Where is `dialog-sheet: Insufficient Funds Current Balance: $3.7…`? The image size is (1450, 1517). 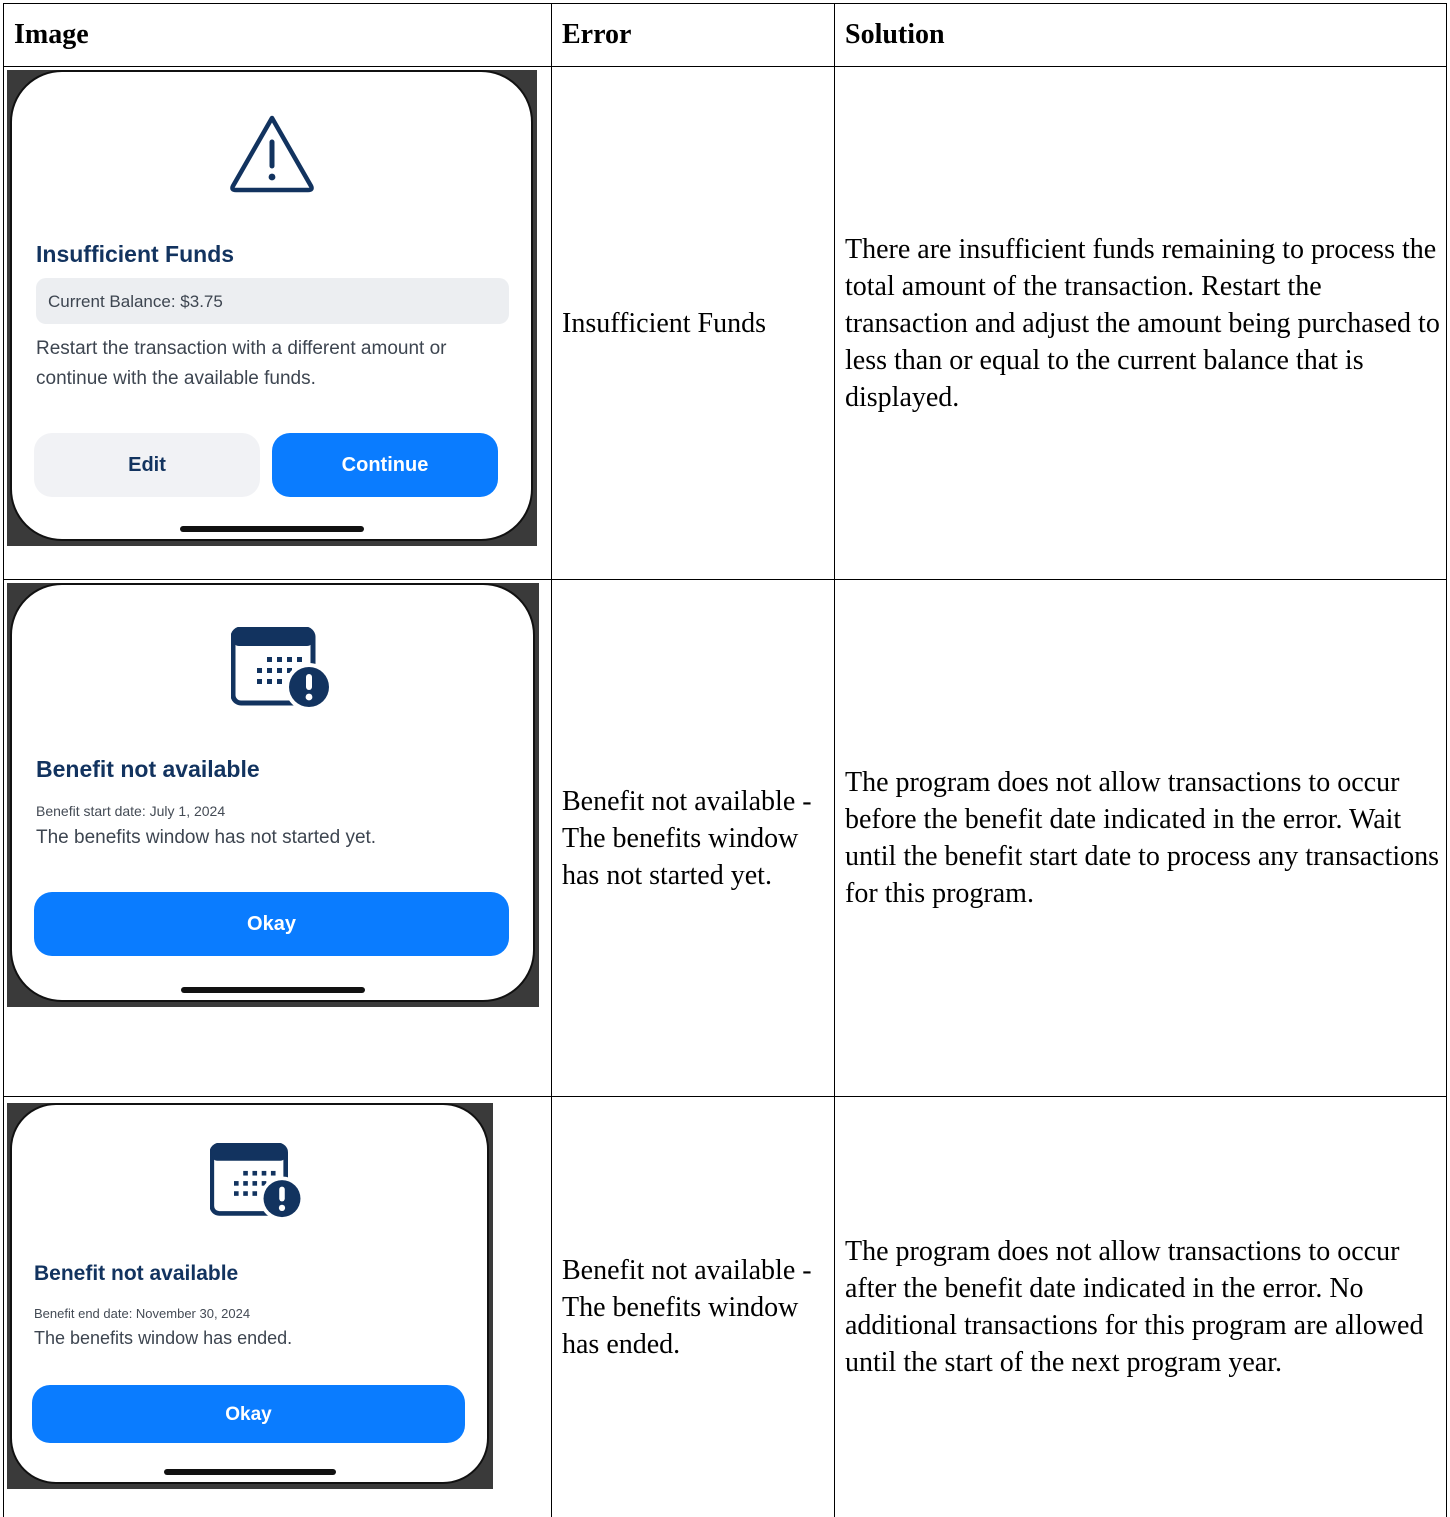
dialog-sheet: Insufficient Funds Current Balance: $3.7… is located at coordinates (271, 305).